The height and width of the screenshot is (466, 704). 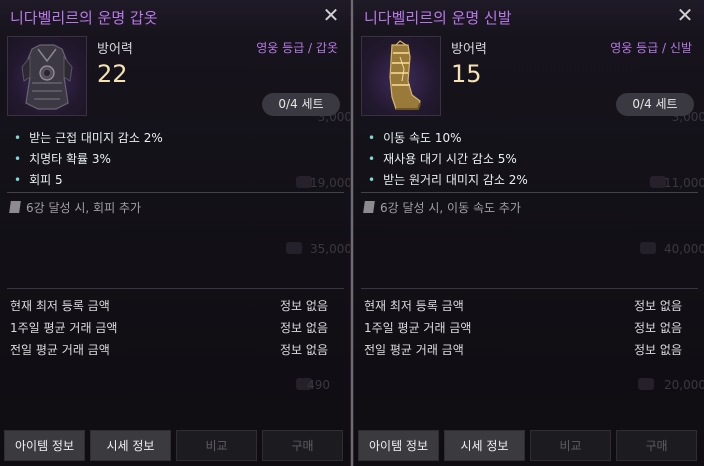 I want to click on background-number: 490, so click(x=318, y=385).